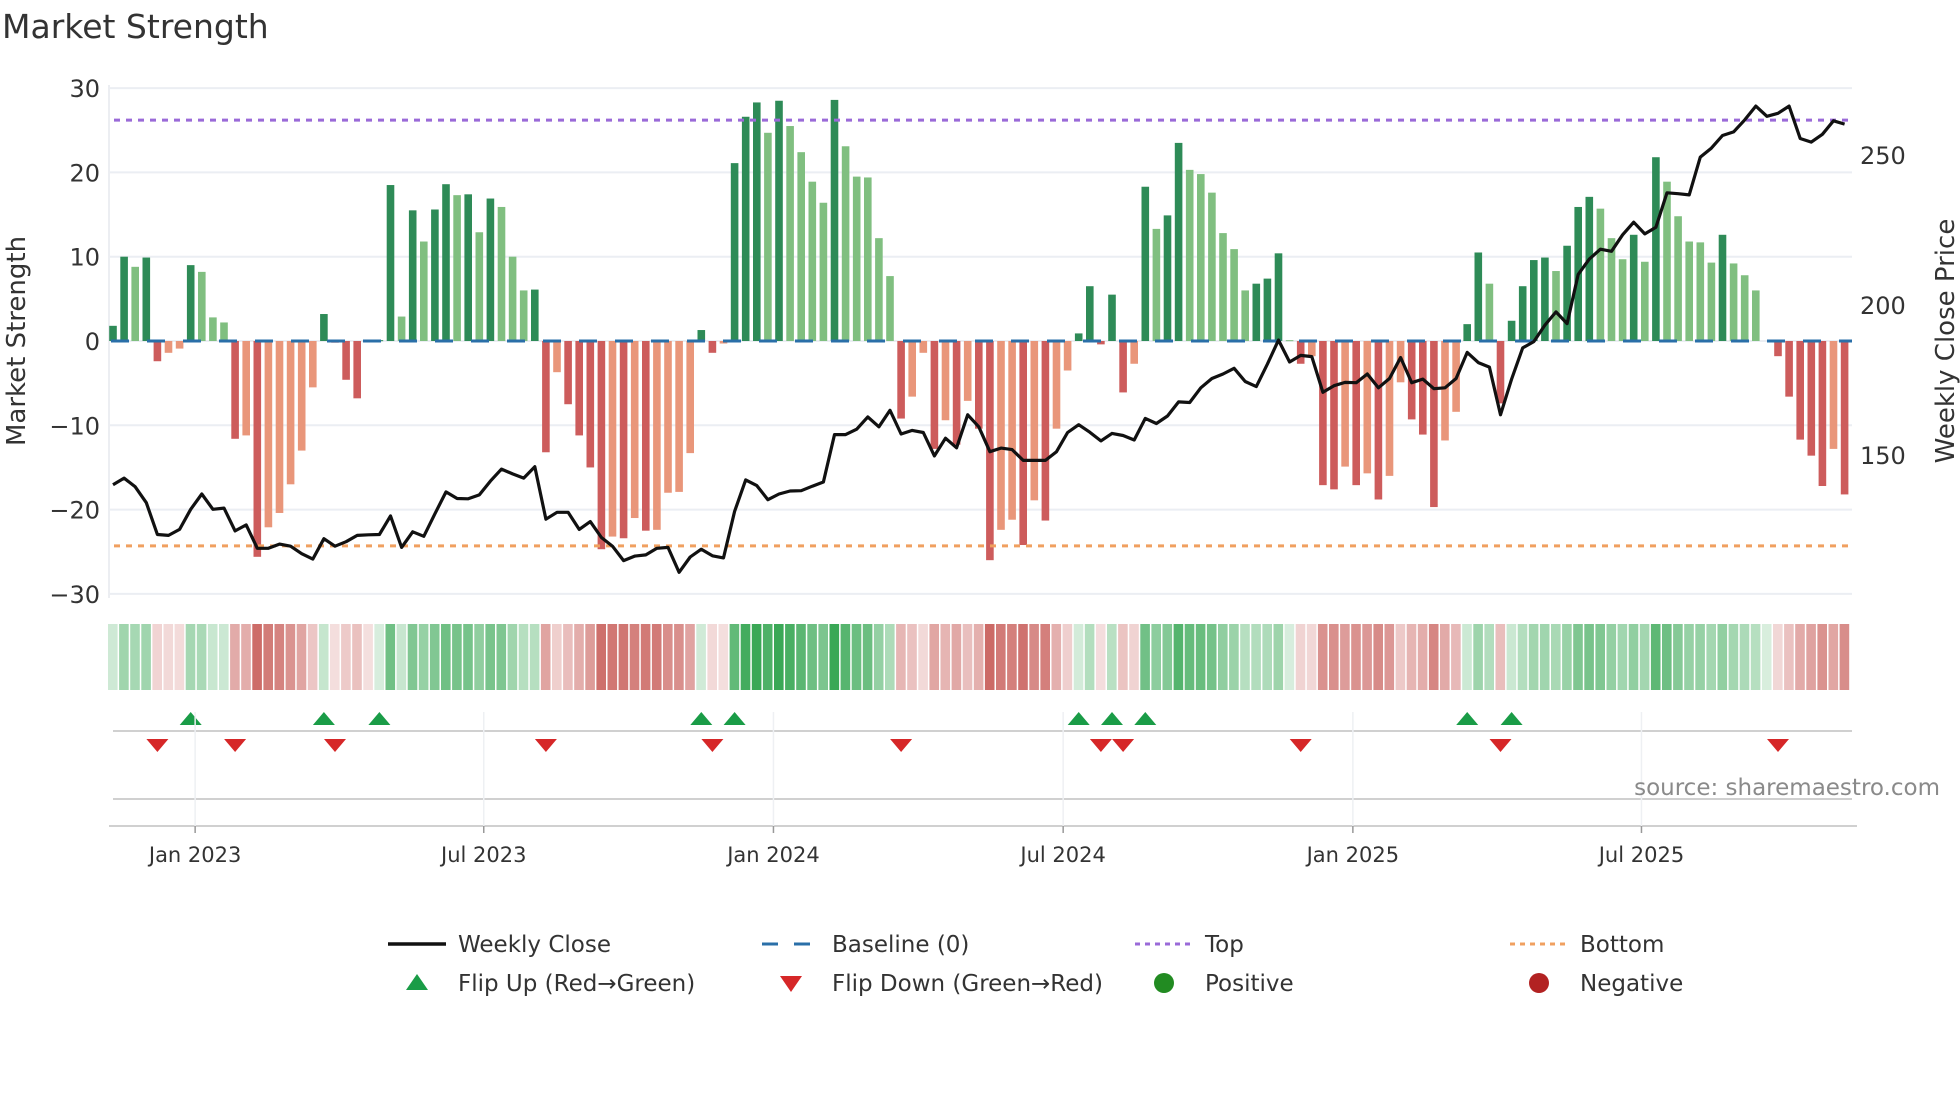  I want to click on x-tick-label: Jul 2025, so click(1640, 855).